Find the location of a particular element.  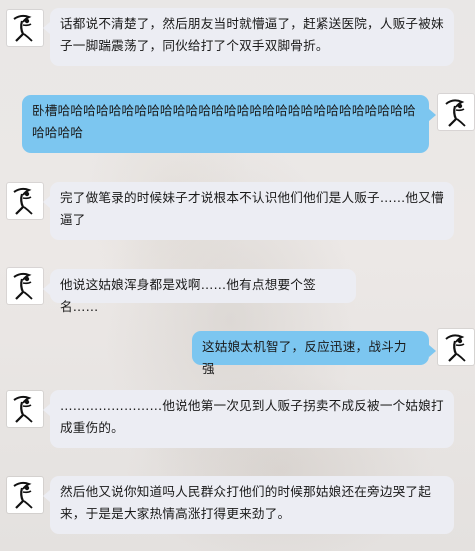

message-row: 卧槽哈哈哈哈哈哈哈哈哈哈哈哈哈哈哈哈哈哈哈哈哈哈哈哈哈哈哈哈哈哈哈哈 is located at coordinates (237, 125).